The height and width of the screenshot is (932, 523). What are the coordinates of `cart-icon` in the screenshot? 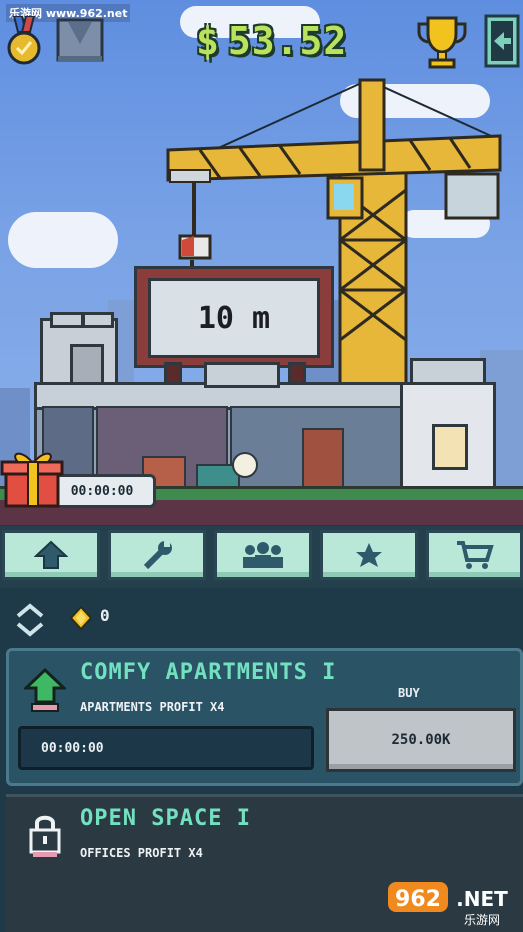 It's located at (475, 555).